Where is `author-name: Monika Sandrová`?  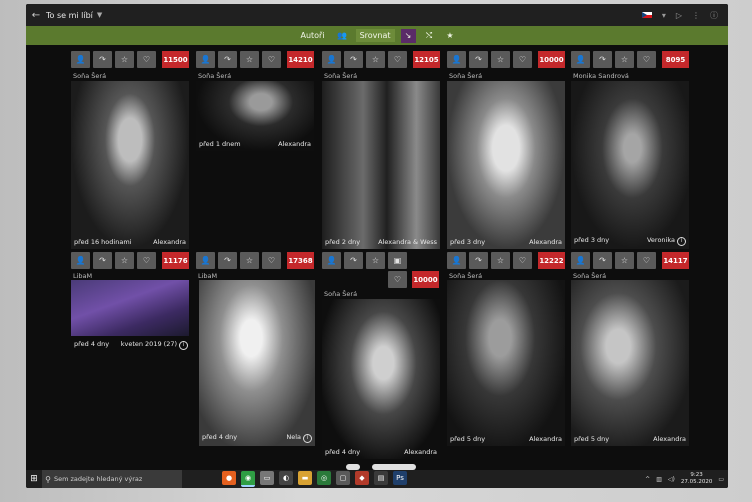
author-name: Monika Sandrová is located at coordinates (601, 76).